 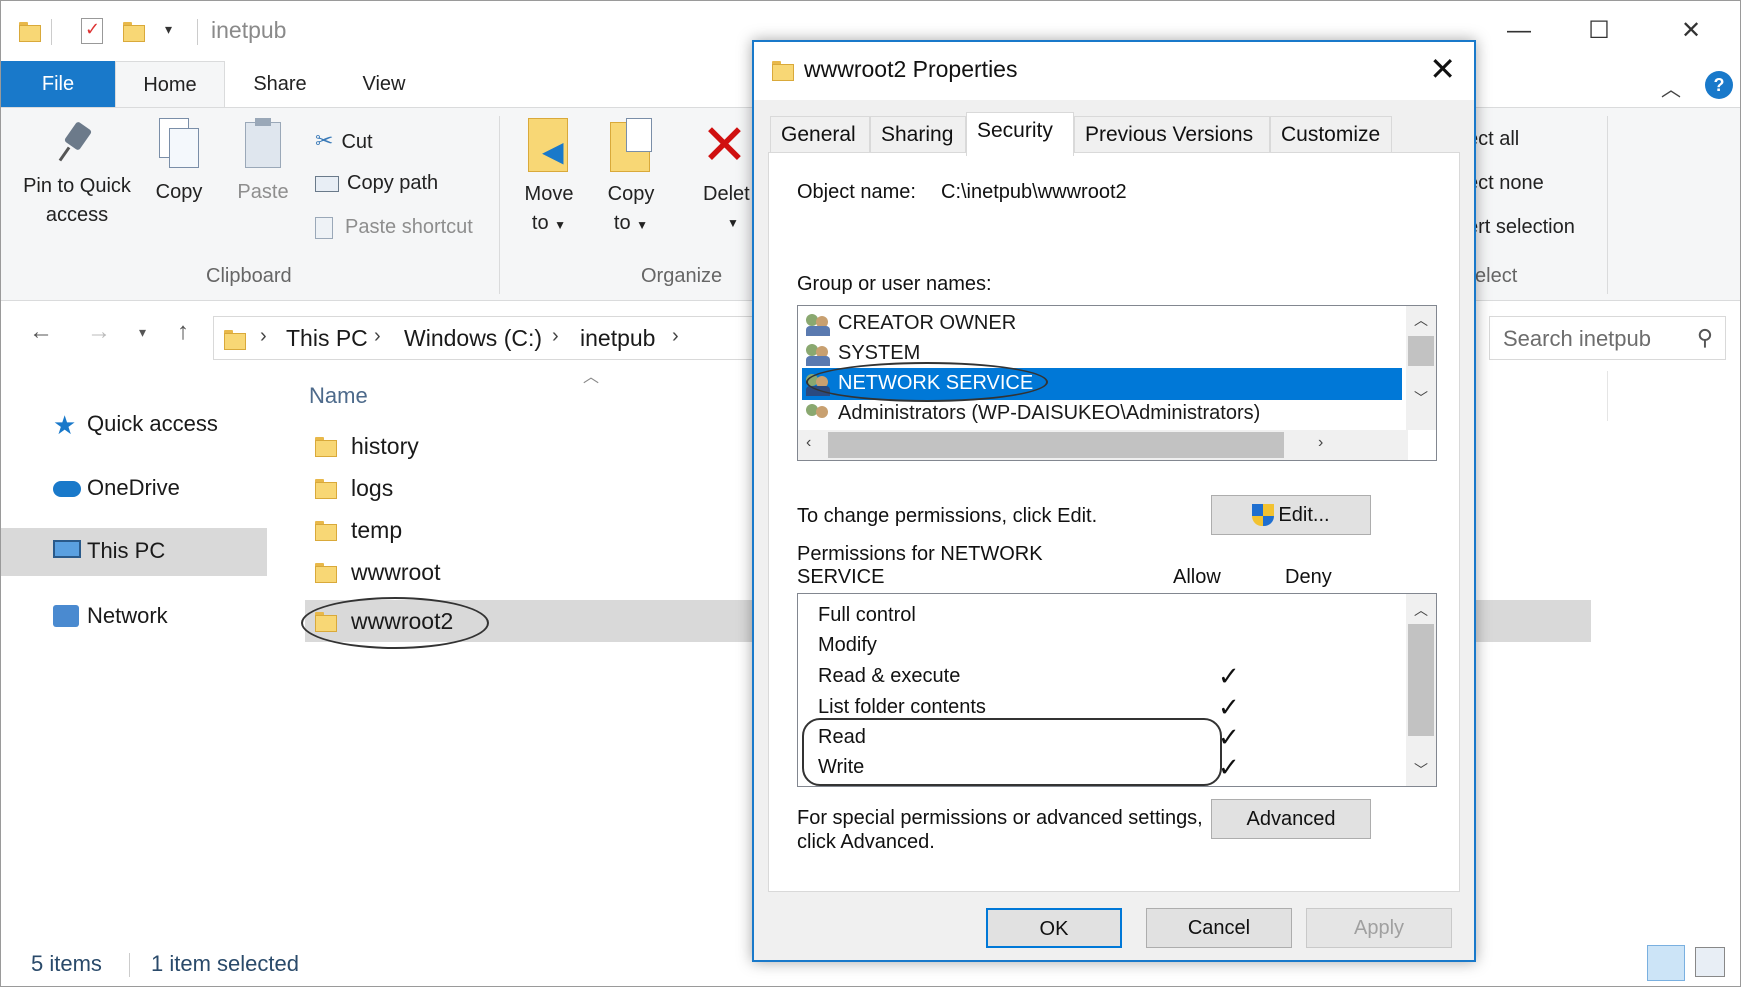 What do you see at coordinates (126, 550) in the screenshot?
I see `nav-label: This PC` at bounding box center [126, 550].